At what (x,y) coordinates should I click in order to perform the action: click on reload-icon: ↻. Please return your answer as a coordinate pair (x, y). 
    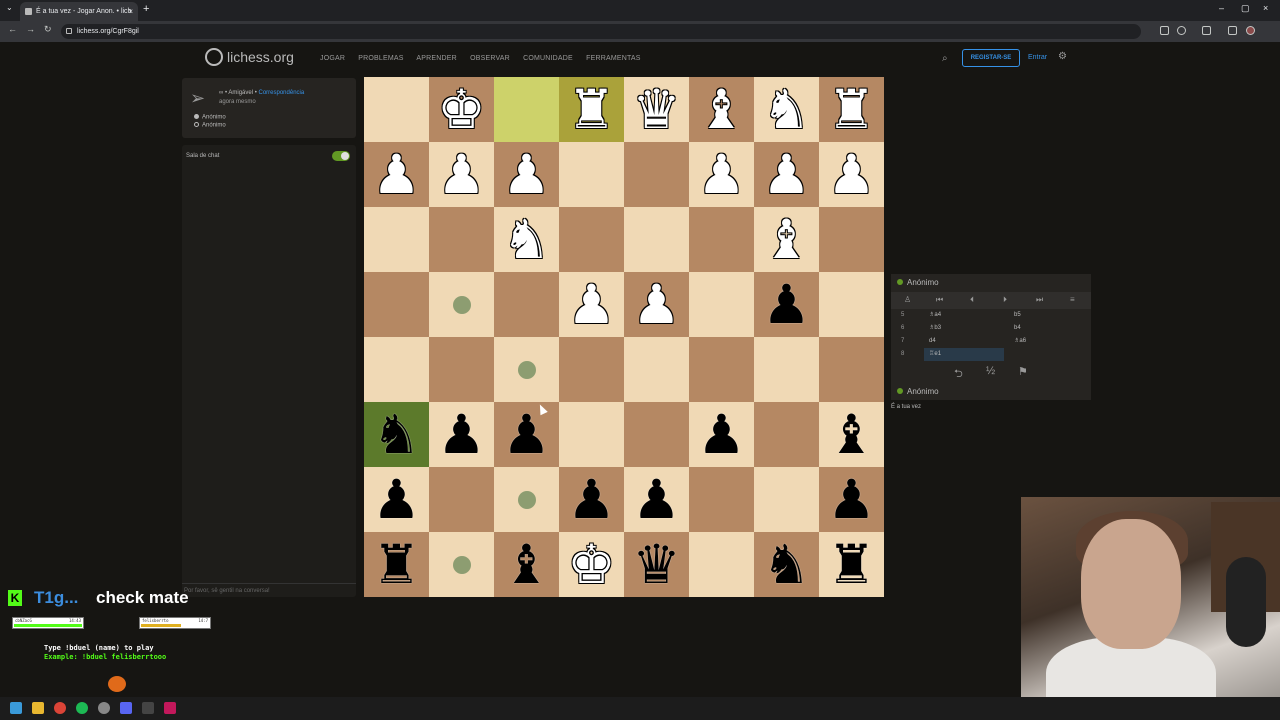
    Looking at the image, I should click on (48, 29).